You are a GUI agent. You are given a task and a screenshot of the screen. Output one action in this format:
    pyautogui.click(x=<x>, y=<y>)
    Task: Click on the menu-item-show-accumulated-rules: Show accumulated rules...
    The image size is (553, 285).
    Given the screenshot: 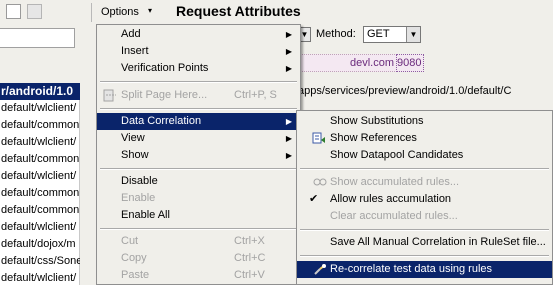 What is the action you would take?
    pyautogui.click(x=424, y=182)
    